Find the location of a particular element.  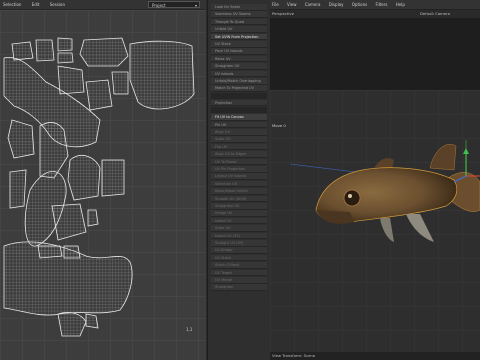

tool-button: Relax/Move Unfold is located at coordinates (239, 191).